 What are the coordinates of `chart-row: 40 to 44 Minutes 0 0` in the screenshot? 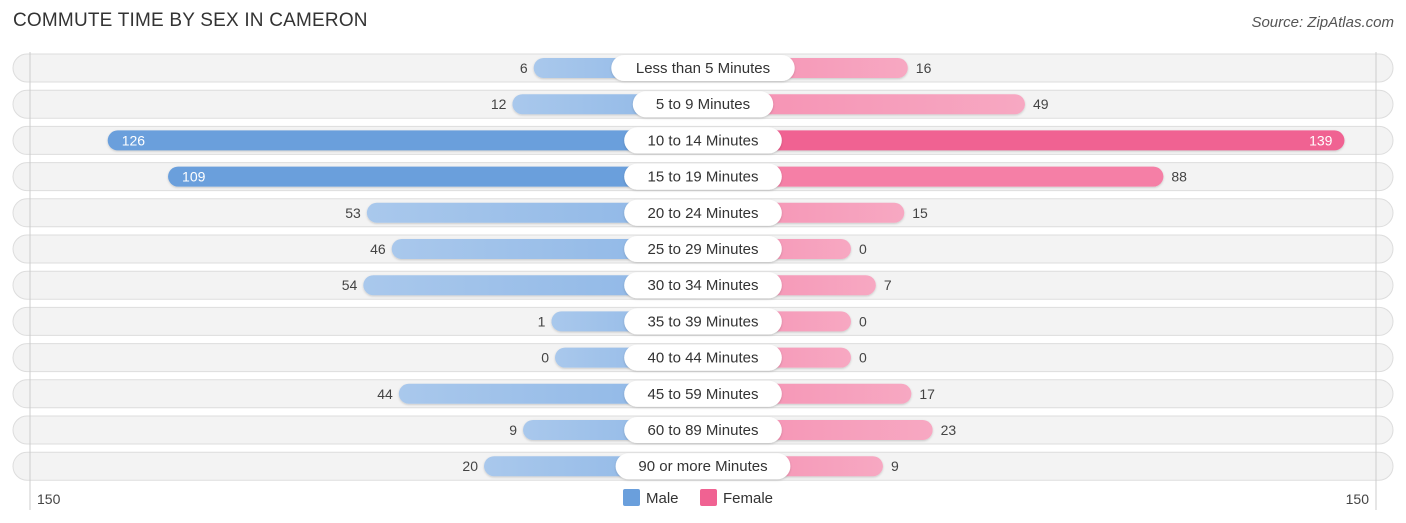 It's located at (703, 358).